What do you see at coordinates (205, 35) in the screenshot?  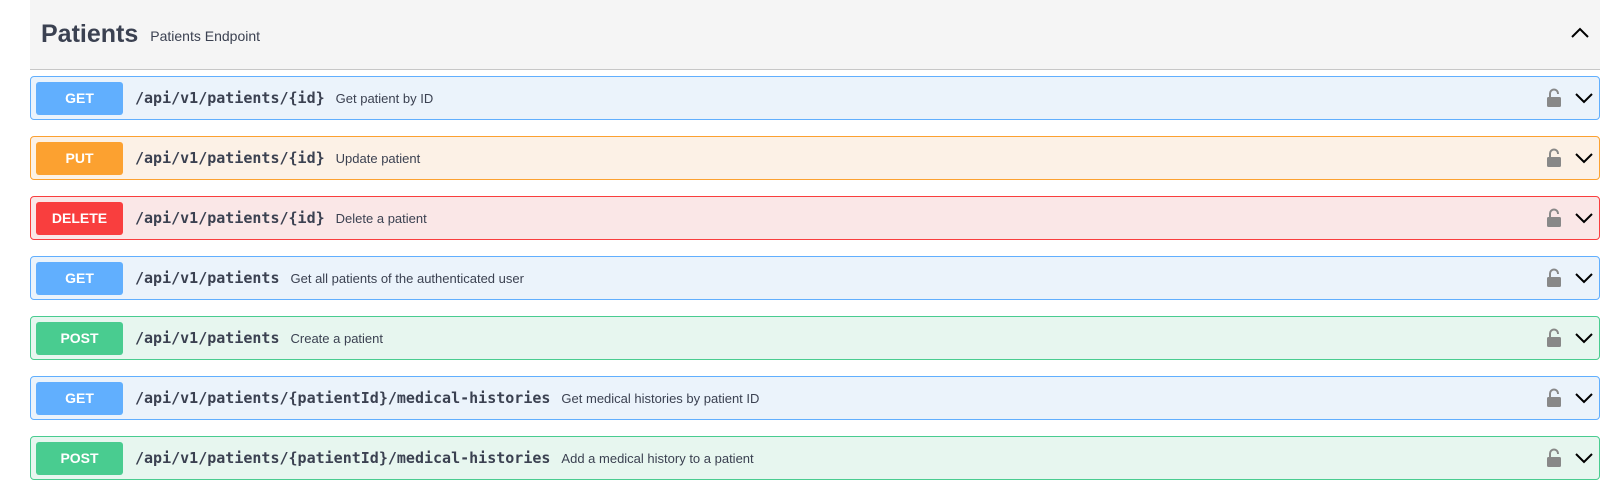 I see `tag-description: Patients Endpoint` at bounding box center [205, 35].